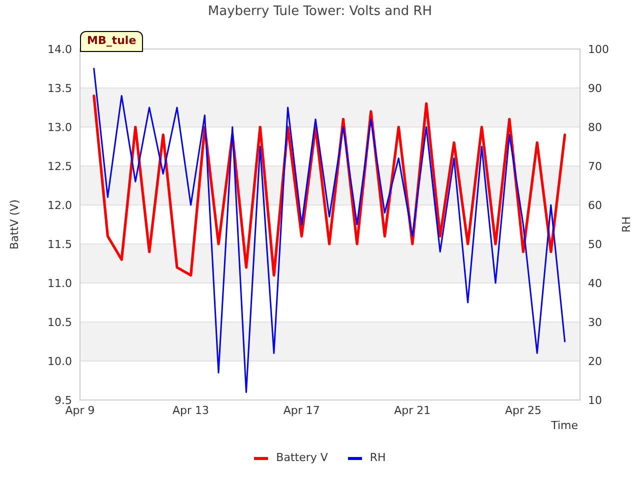  I want to click on legend-label: RH, so click(378, 458).